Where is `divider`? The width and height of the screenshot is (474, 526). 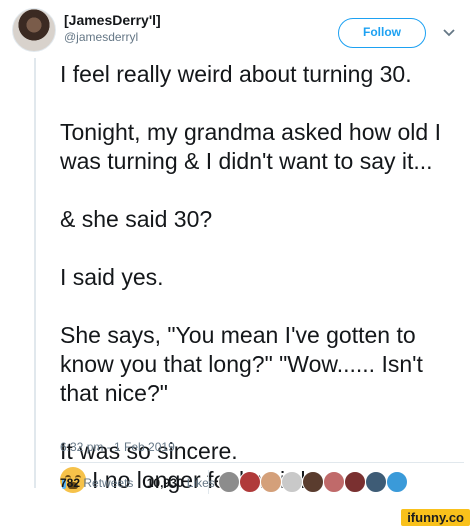 divider is located at coordinates (262, 462).